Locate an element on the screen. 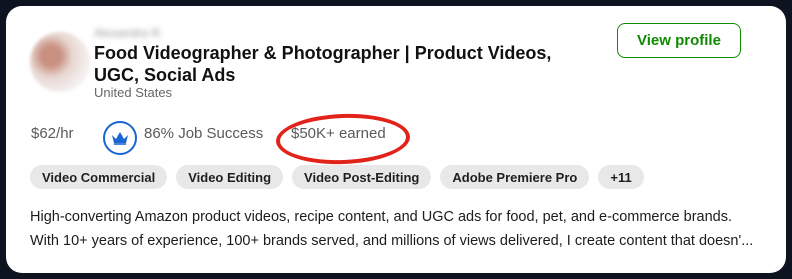  skill-tag: Video Commercial is located at coordinates (99, 177).